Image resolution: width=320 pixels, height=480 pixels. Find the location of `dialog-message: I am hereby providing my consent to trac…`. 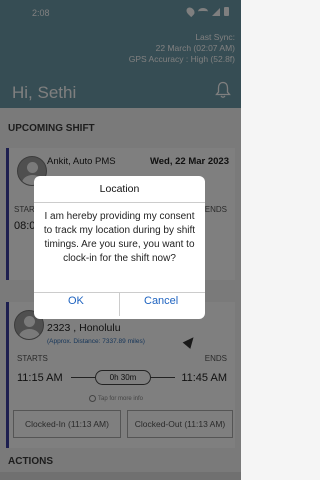

dialog-message: I am hereby providing my consent to trac… is located at coordinates (119, 237).